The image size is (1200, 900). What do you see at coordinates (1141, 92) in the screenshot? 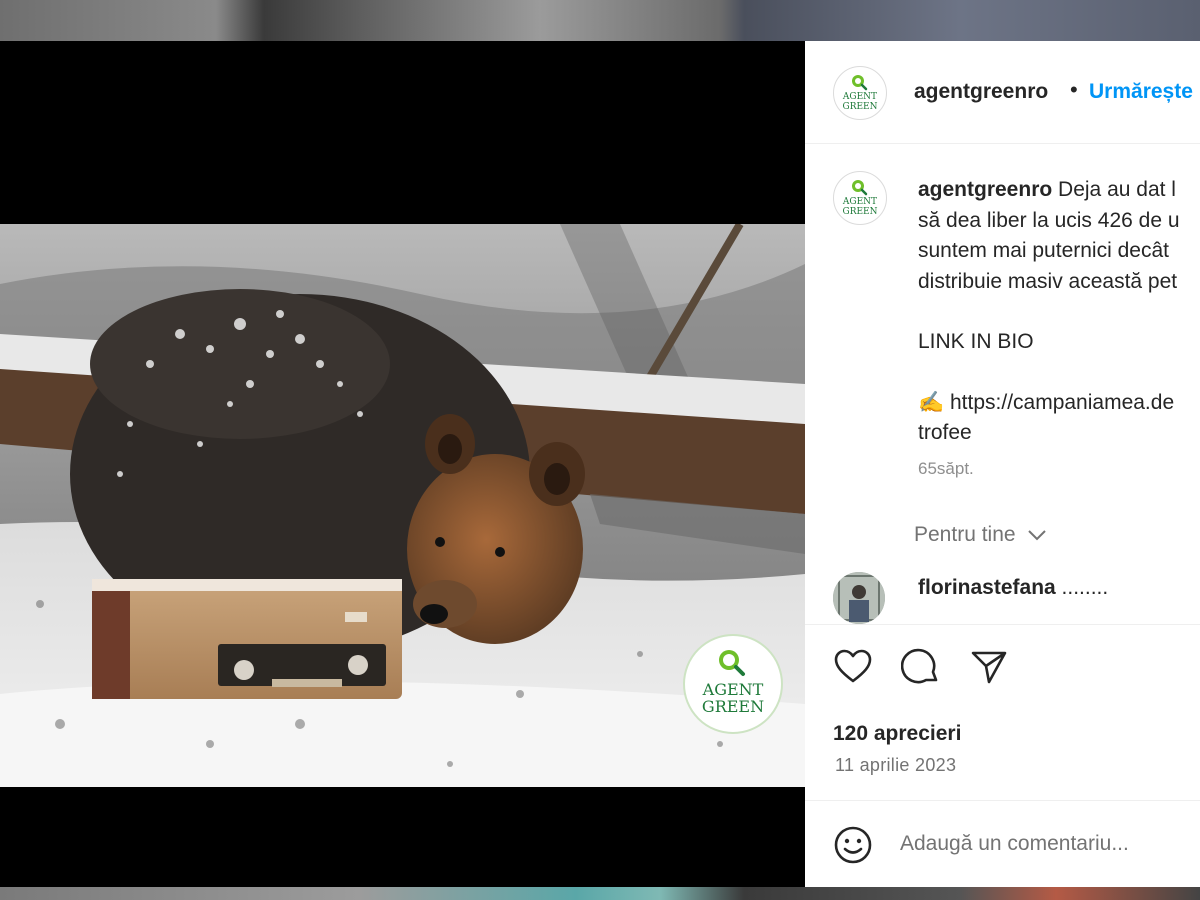
I see `follow-button: Urmărește` at bounding box center [1141, 92].